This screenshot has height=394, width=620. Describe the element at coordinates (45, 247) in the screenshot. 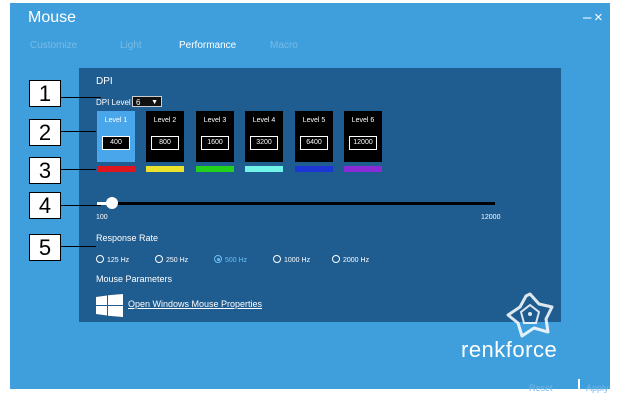

I see `callout-5: 5` at that location.